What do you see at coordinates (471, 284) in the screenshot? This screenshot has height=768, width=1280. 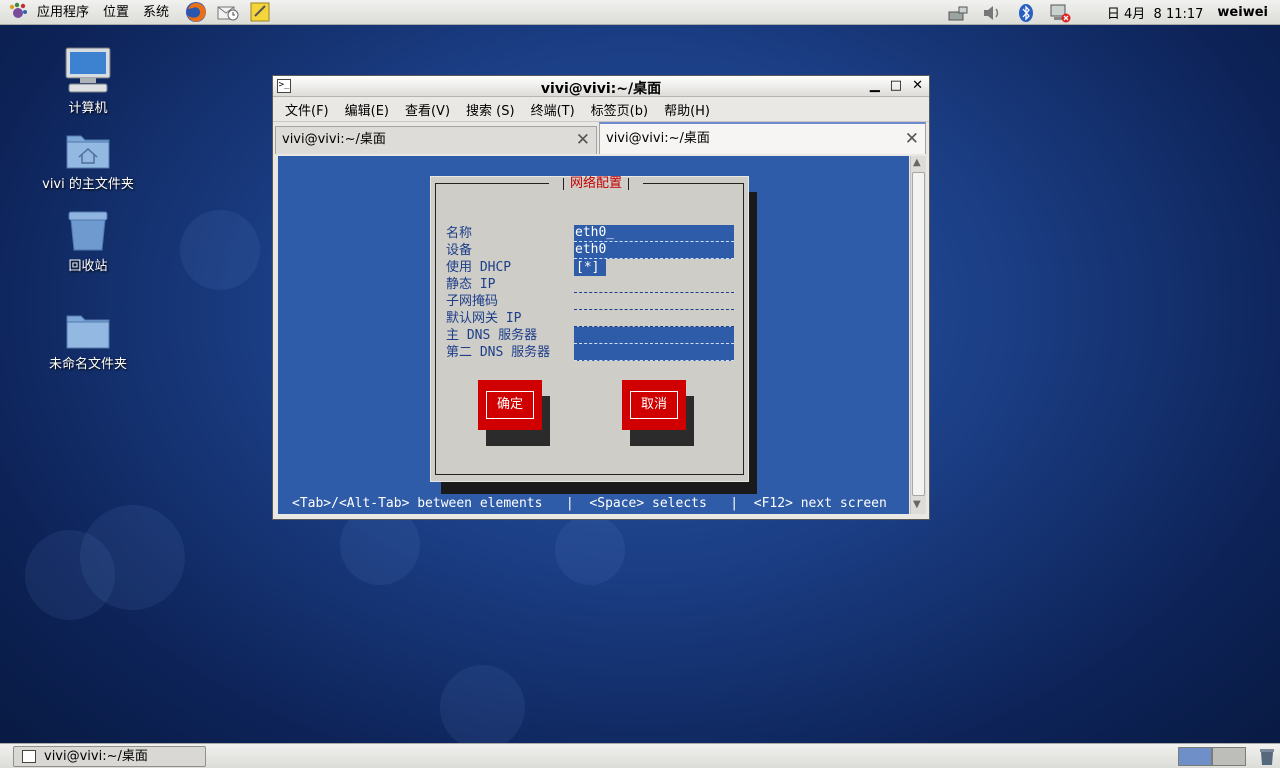 I see `label-static-ip: 静态 IP` at bounding box center [471, 284].